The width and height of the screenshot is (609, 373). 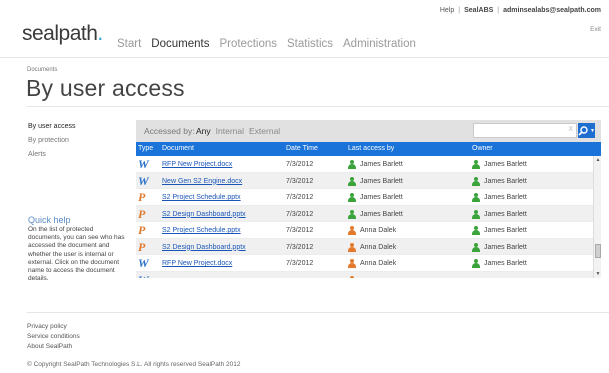 I want to click on page-title: By user access, so click(x=105, y=88).